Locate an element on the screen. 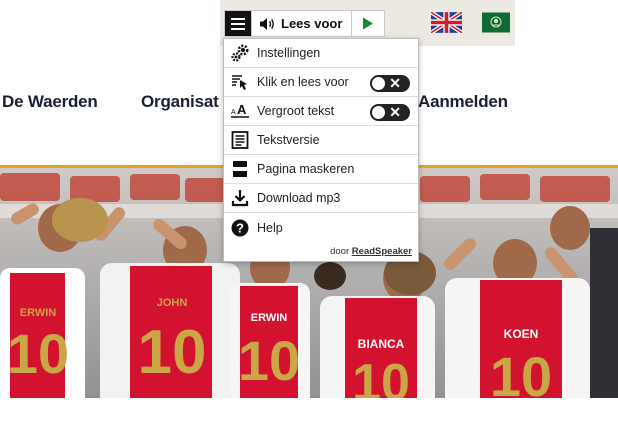 This screenshot has height=431, width=618. readspeaker-controls: Lees voor is located at coordinates (305, 23).